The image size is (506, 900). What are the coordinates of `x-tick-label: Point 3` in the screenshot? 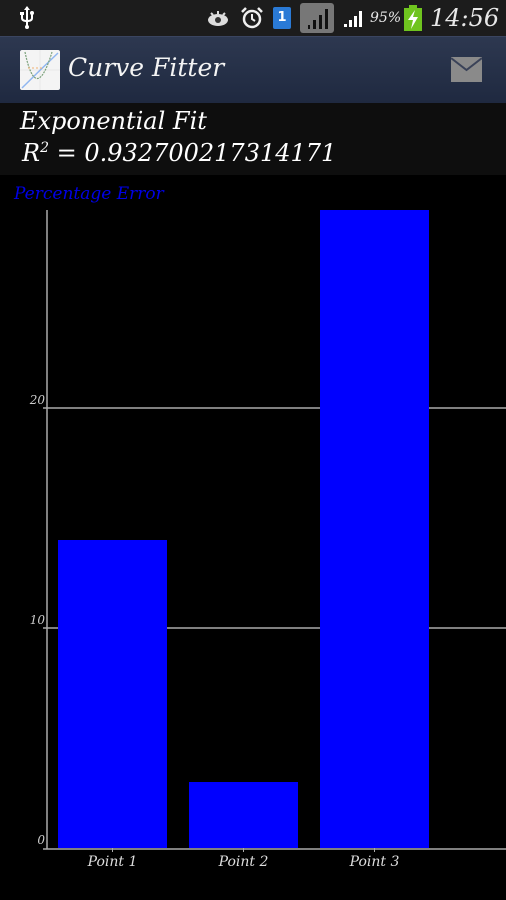 It's located at (374, 862).